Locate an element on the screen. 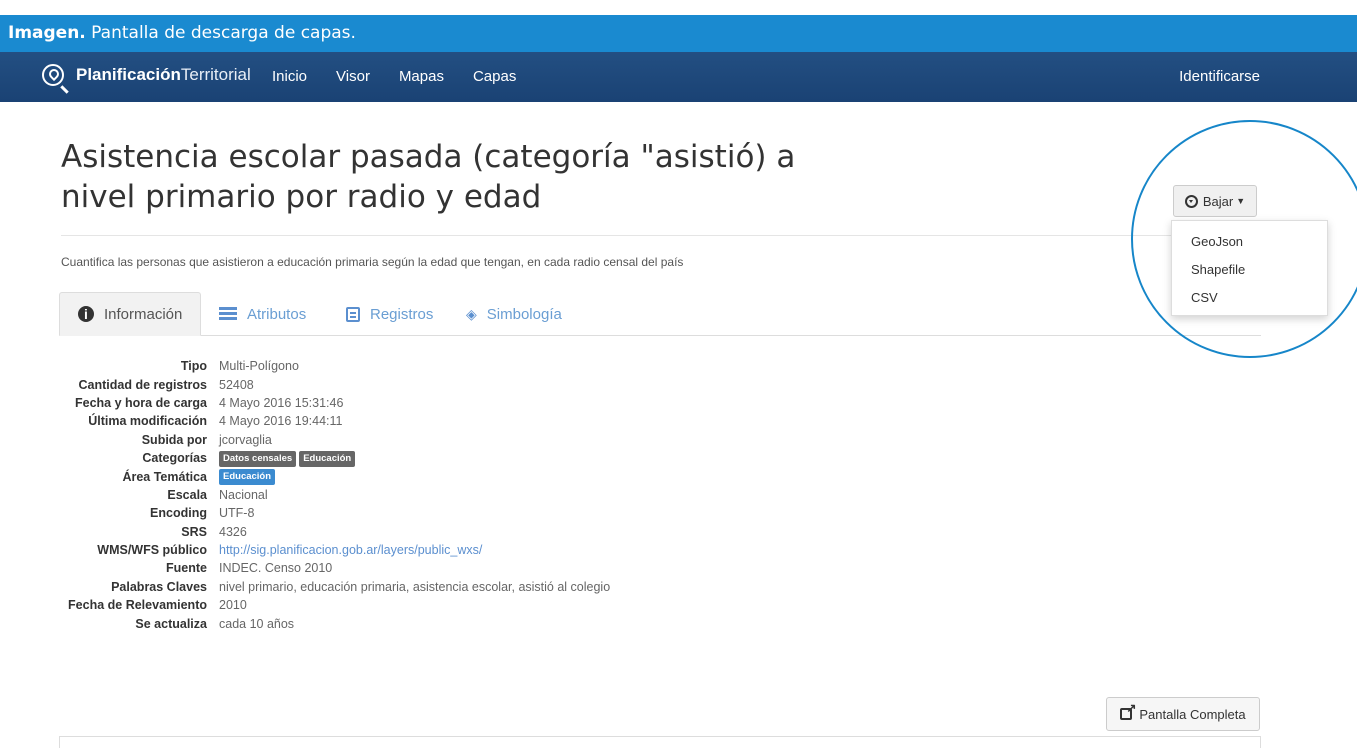 This screenshot has height=748, width=1357. info-row: Subida por jcorvaglia is located at coordinates (335, 440).